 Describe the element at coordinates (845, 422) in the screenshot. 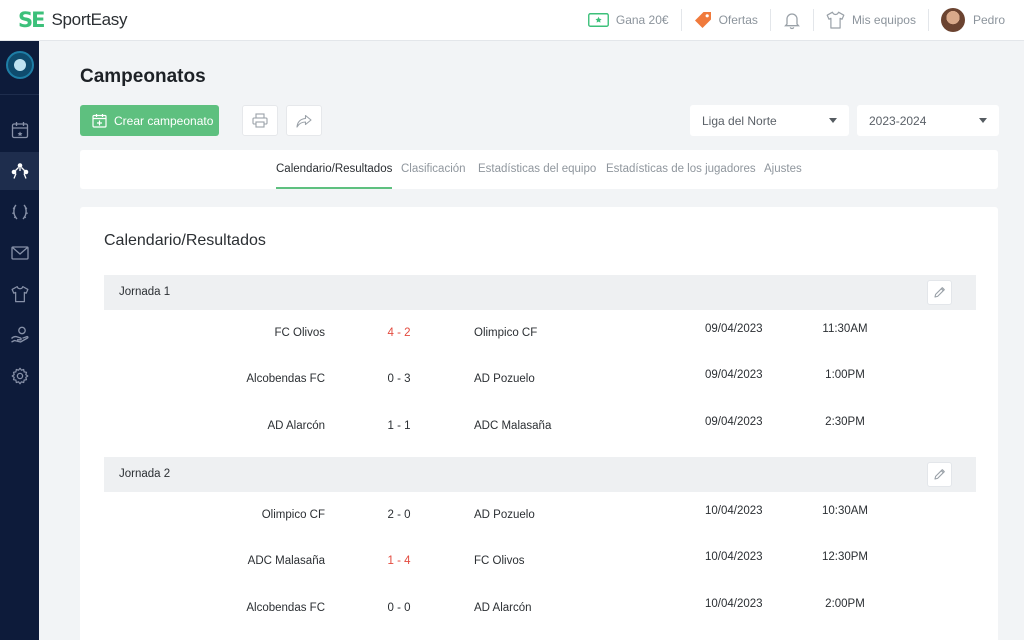

I see `match-time: 2:30PM` at that location.